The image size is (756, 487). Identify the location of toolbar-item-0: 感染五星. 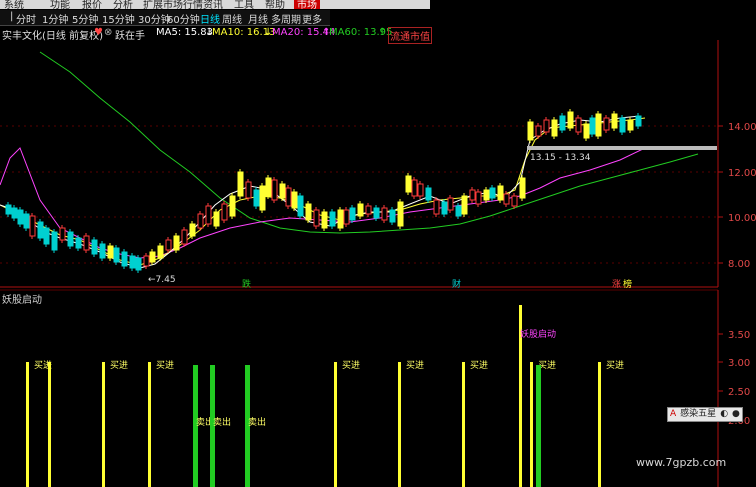
(698, 414).